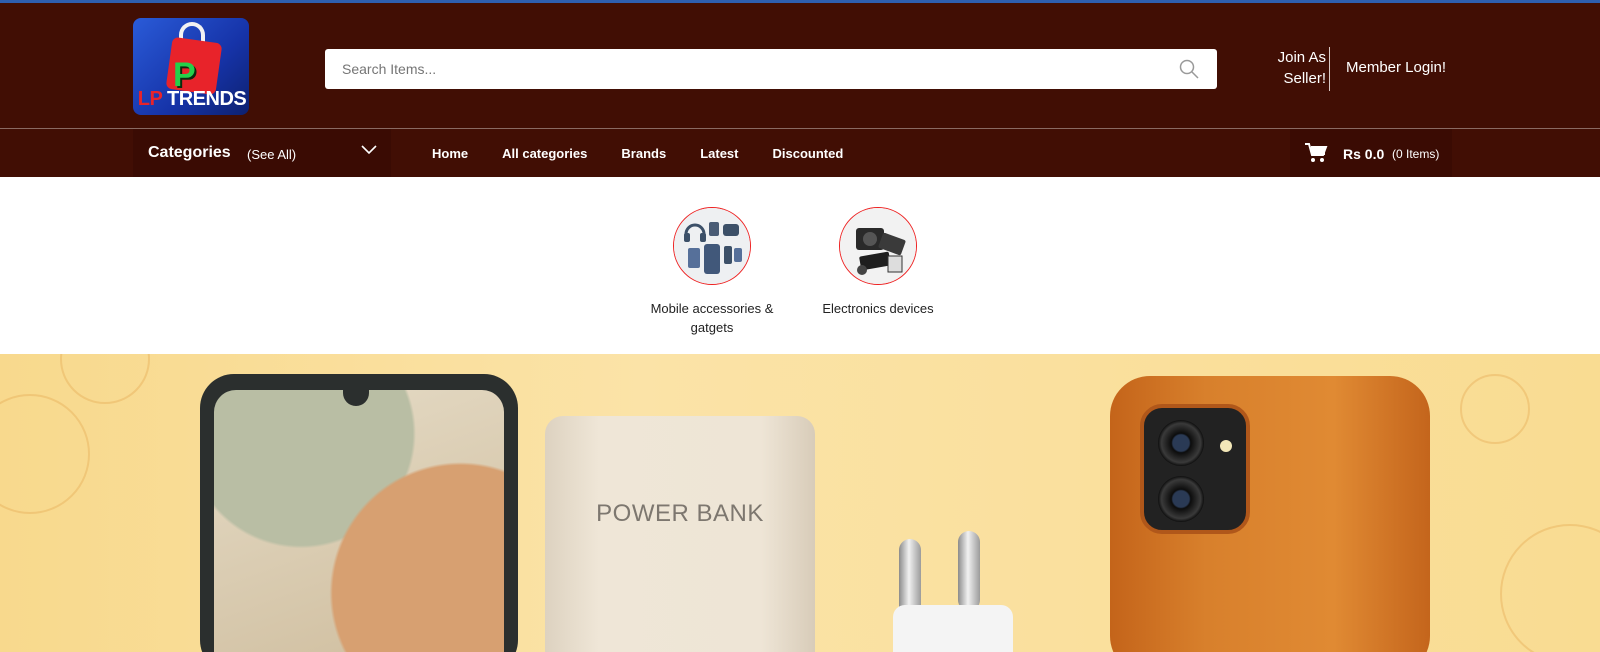  I want to click on plug-pin, so click(969, 571).